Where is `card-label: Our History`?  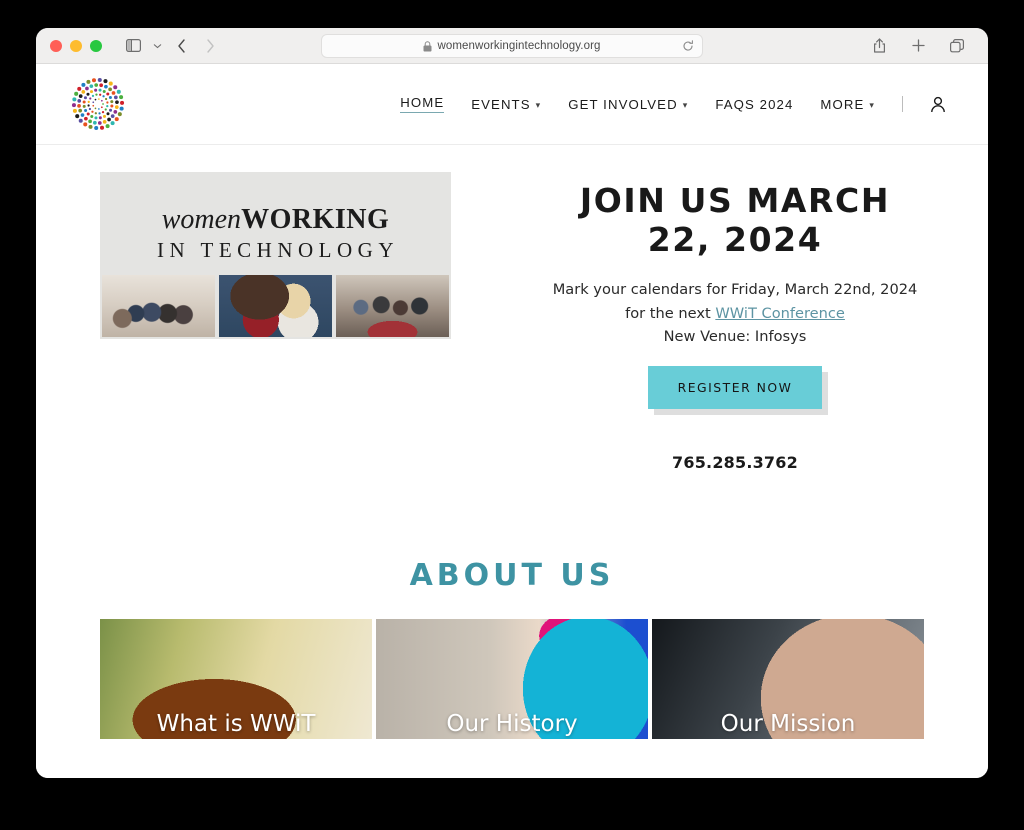 card-label: Our History is located at coordinates (512, 724).